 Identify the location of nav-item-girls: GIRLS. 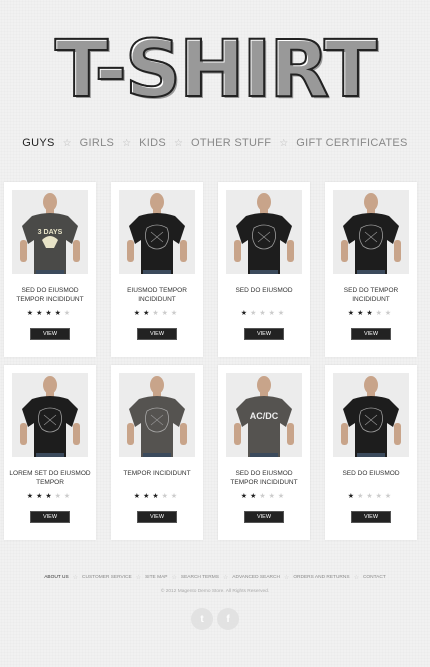
(97, 143).